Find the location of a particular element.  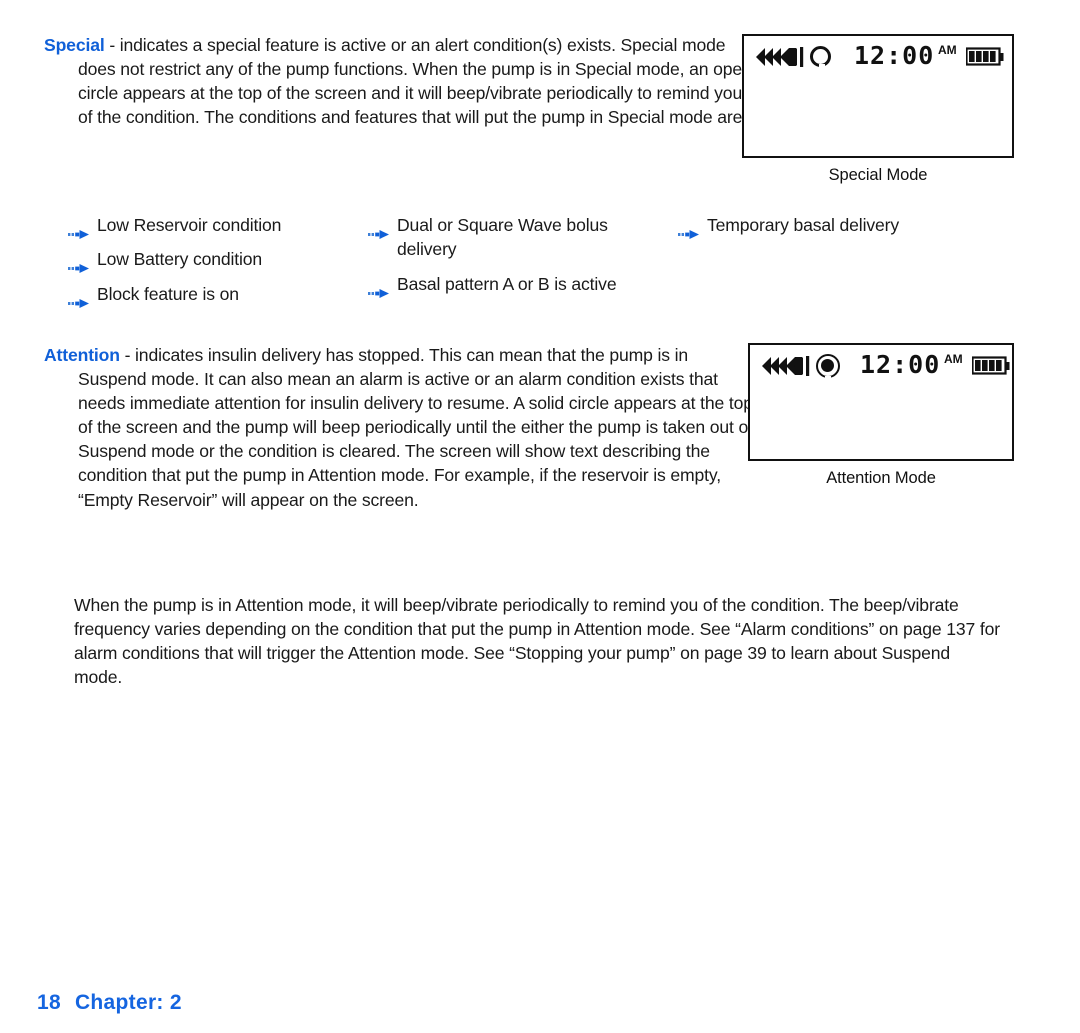

footer-chapter-label: Chapter: 2 is located at coordinates (128, 1002).